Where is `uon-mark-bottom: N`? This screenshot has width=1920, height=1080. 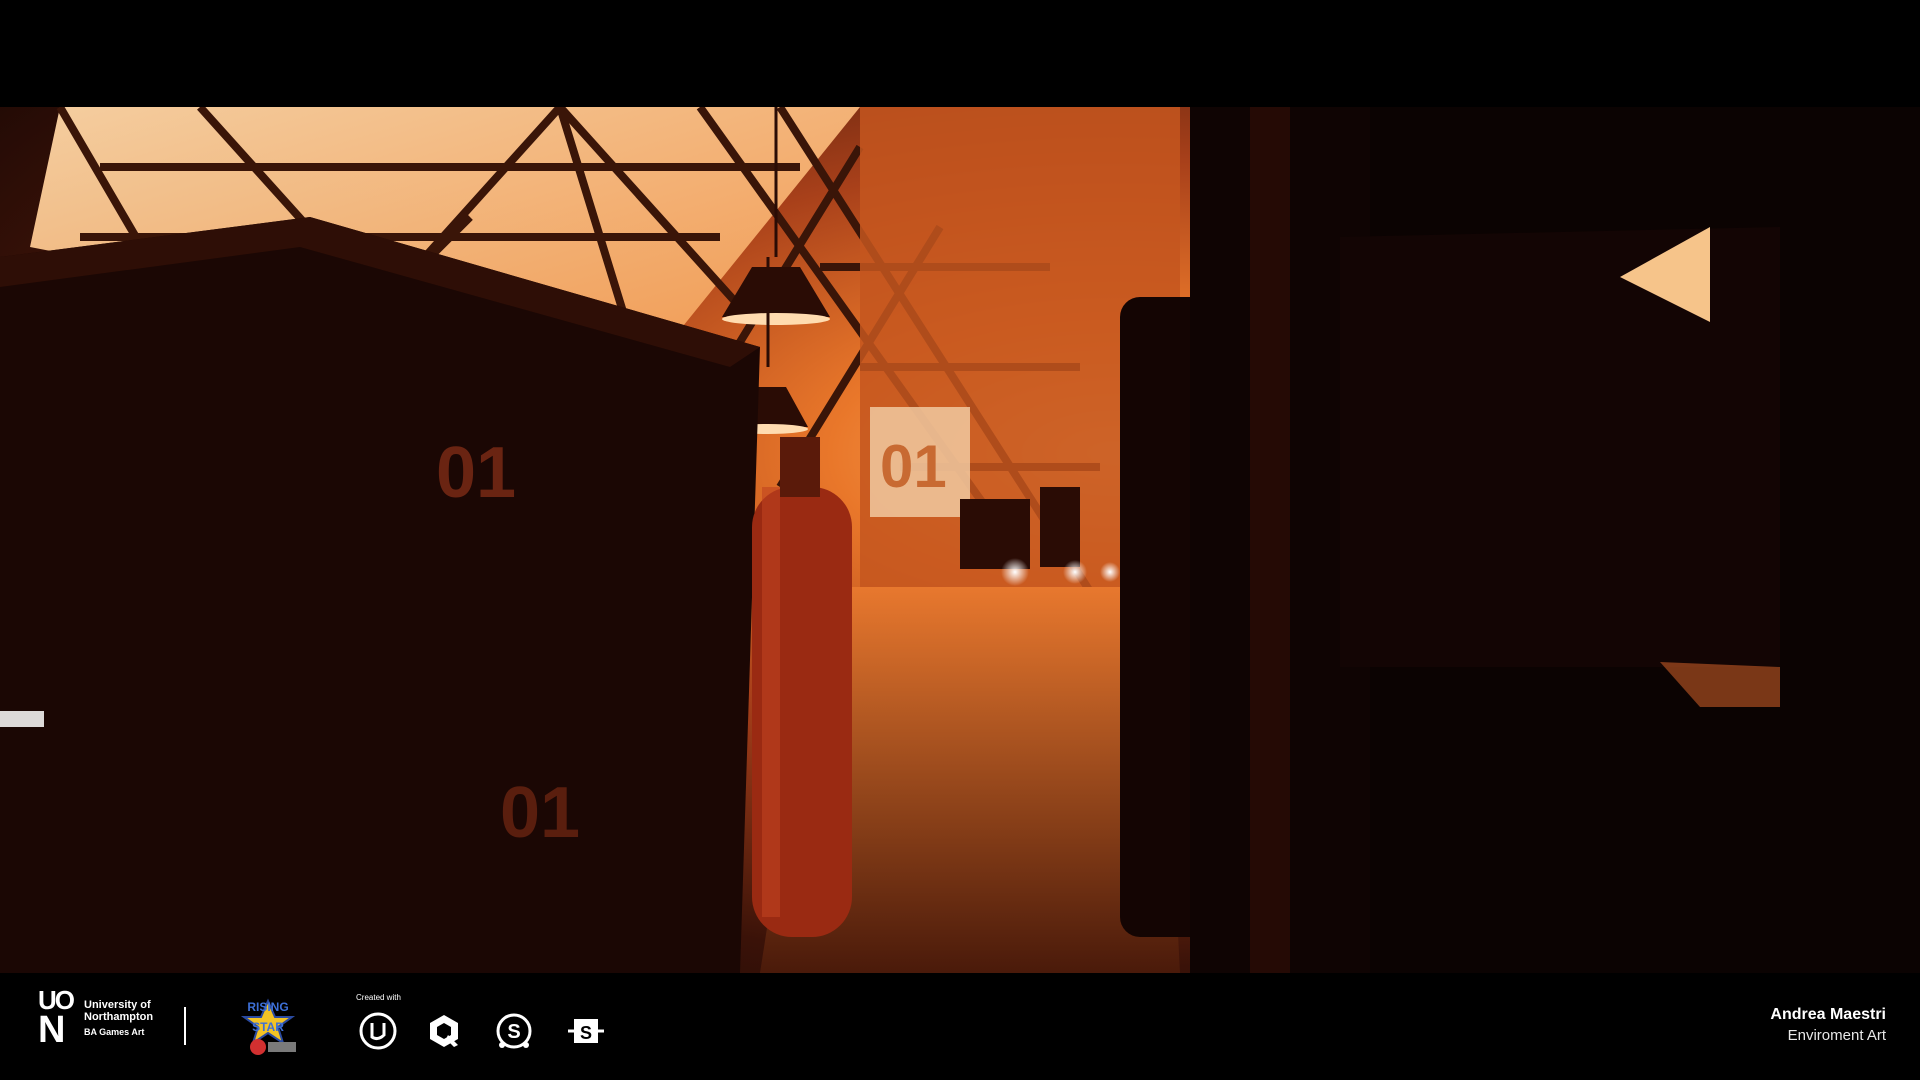 uon-mark-bottom: N is located at coordinates (52, 1030).